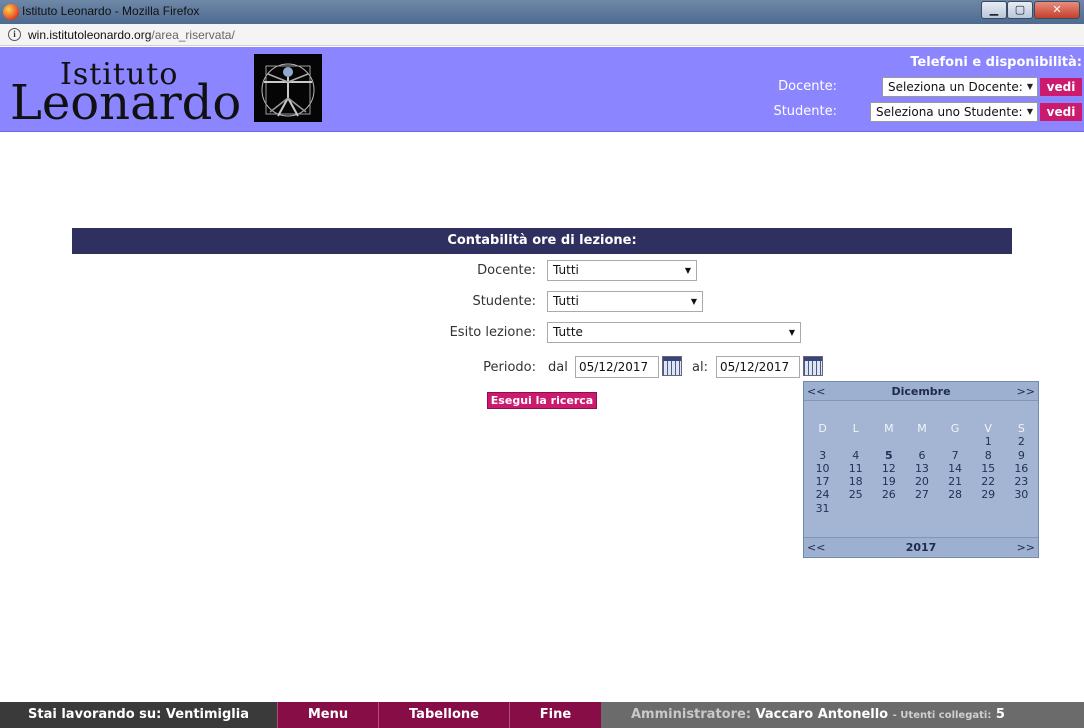  Describe the element at coordinates (889, 428) in the screenshot. I see `weekday-label: M` at that location.